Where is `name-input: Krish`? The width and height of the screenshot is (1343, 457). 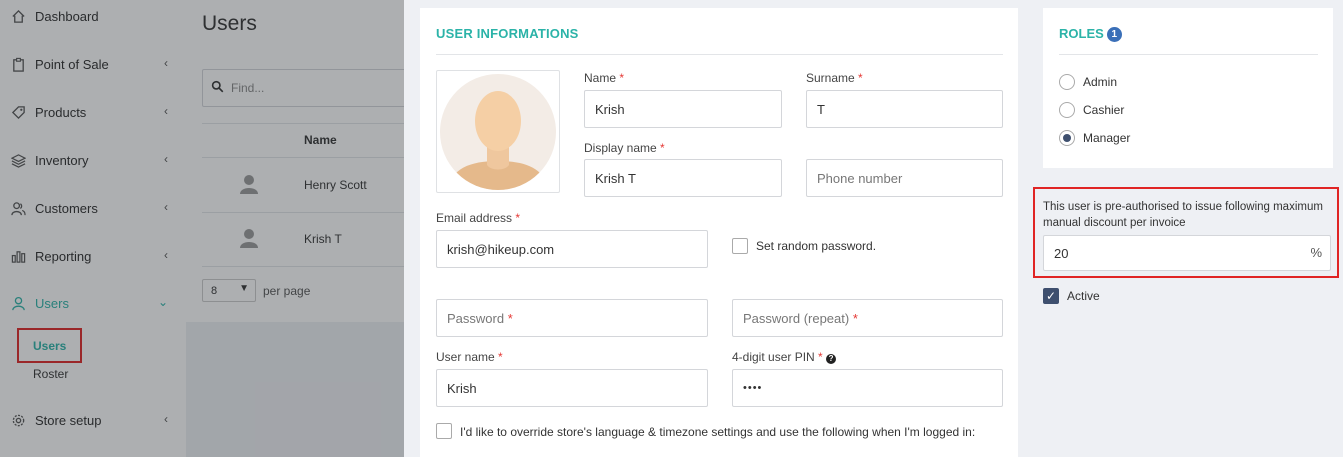 name-input: Krish is located at coordinates (683, 109).